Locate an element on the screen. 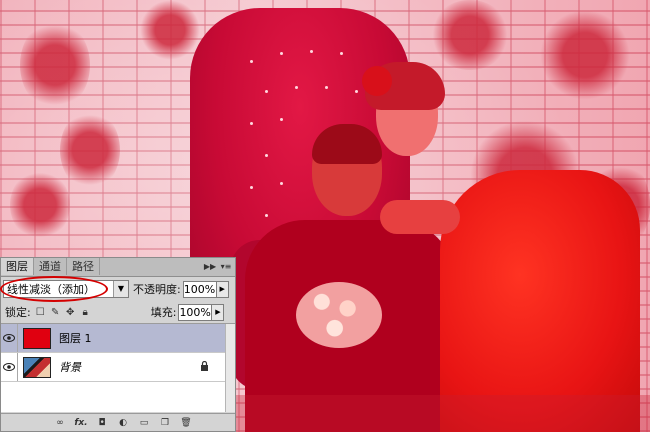 The image size is (650, 432). opacity-input: 100% is located at coordinates (199, 289).